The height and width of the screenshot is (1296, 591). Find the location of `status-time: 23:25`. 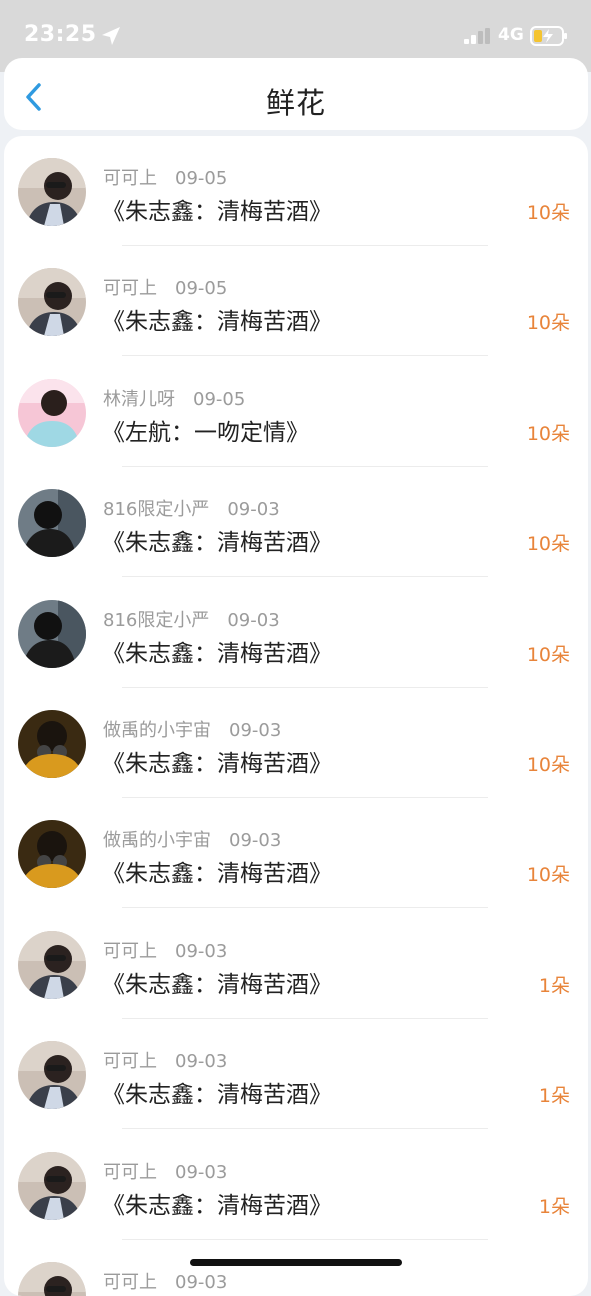

status-time: 23:25 is located at coordinates (60, 34).